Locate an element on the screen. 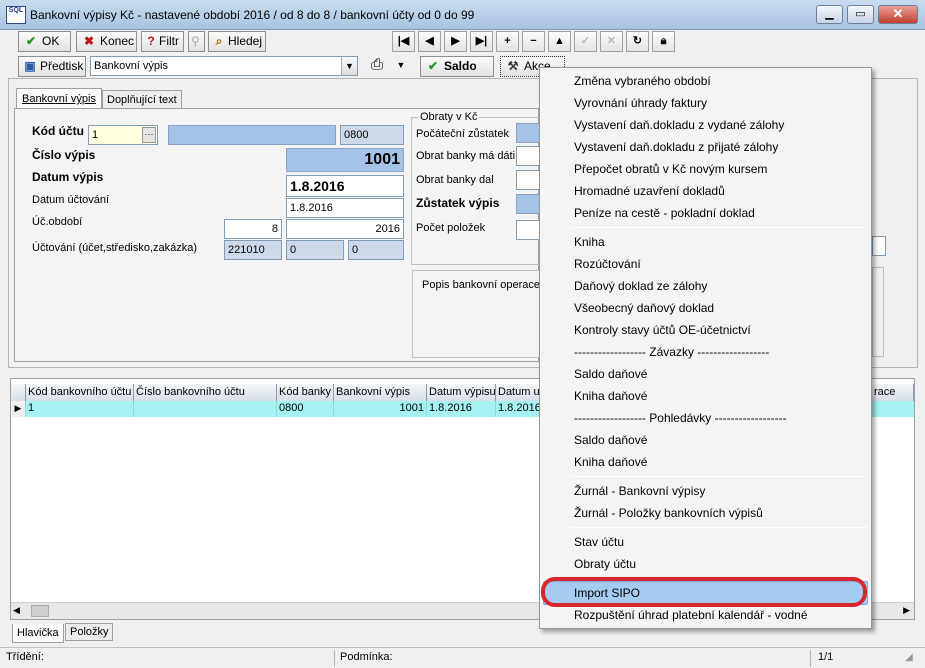  grid-header-cell: Kód bankovního účtu is located at coordinates (80, 392).